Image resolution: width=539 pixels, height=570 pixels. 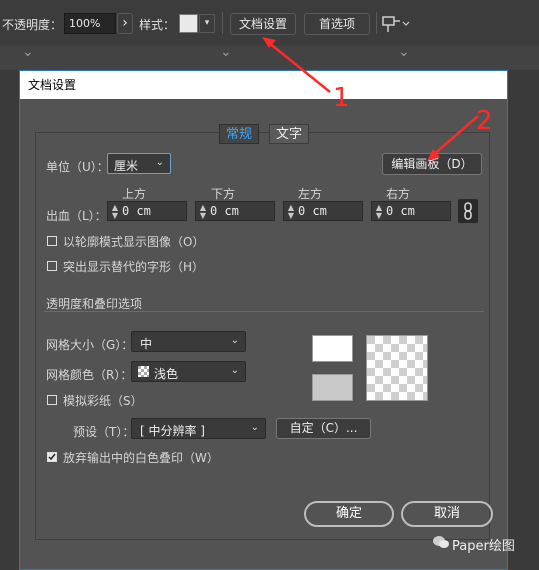 I want to click on watermark-text: Paper绘图, so click(x=483, y=546).